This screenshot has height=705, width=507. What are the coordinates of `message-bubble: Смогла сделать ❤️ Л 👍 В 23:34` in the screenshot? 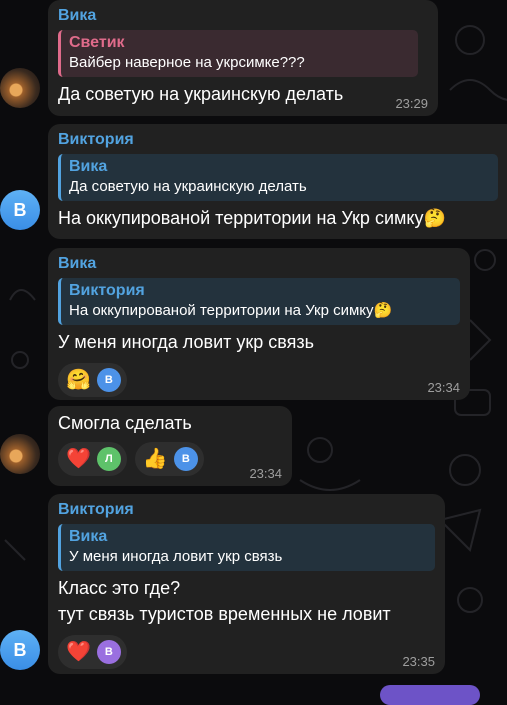 It's located at (170, 446).